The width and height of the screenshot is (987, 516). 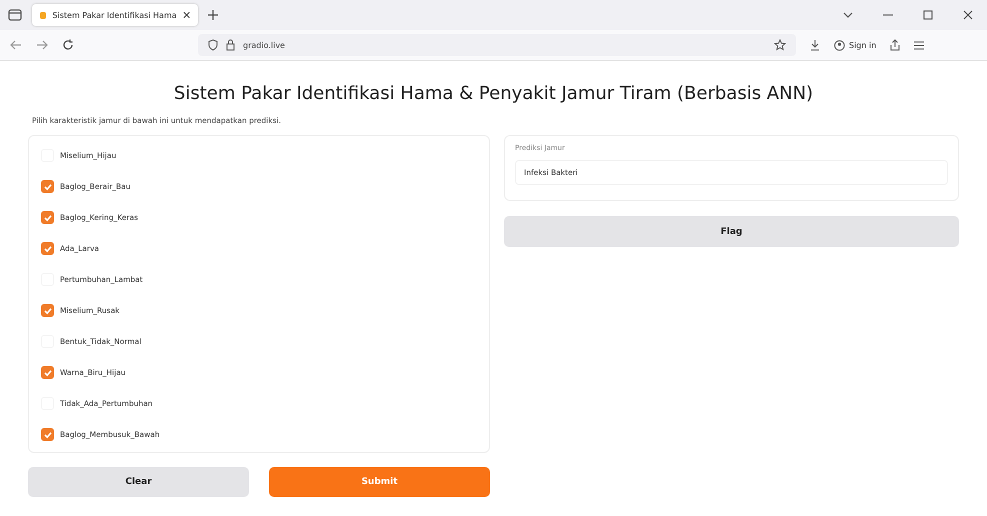 What do you see at coordinates (43, 15) in the screenshot?
I see `favicon-icon` at bounding box center [43, 15].